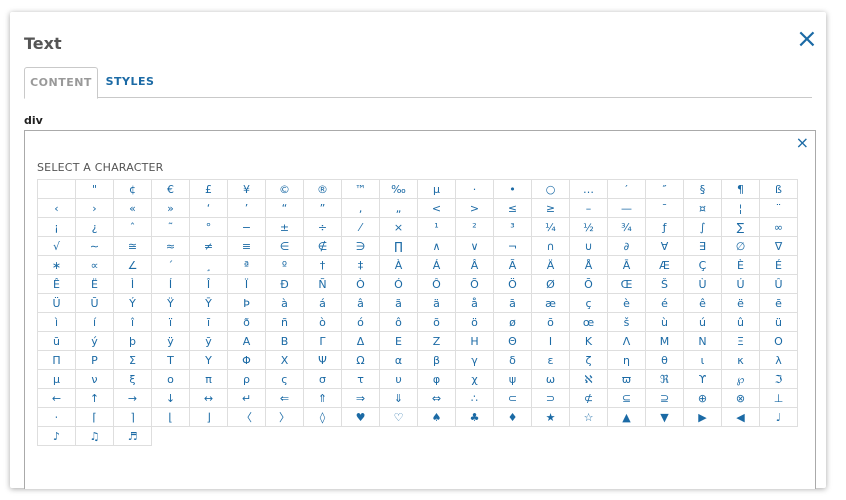 Image resolution: width=846 pixels, height=500 pixels. Describe the element at coordinates (551, 246) in the screenshot. I see `character-cell: ∩` at that location.